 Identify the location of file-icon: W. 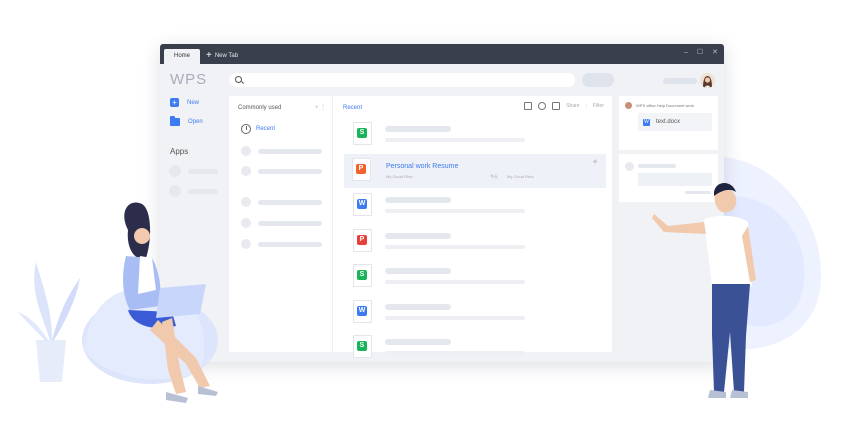
(362, 311).